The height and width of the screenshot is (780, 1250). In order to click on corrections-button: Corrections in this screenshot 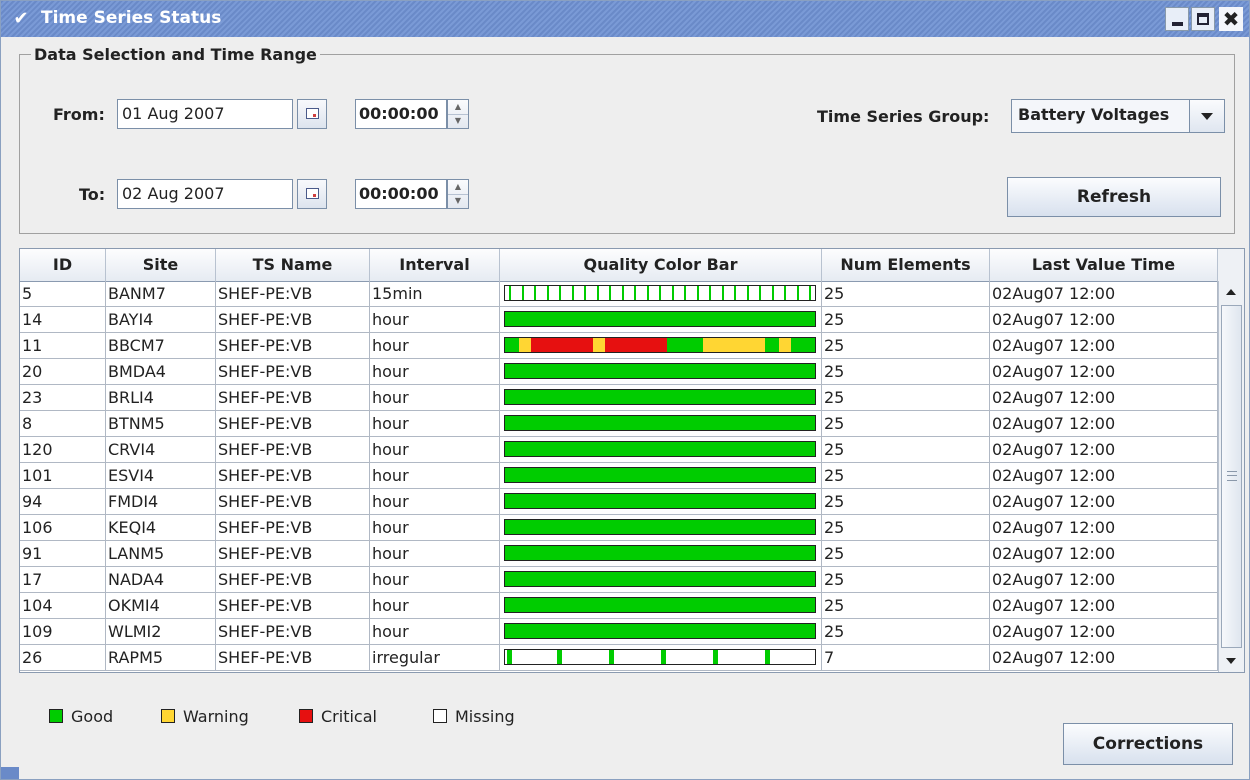, I will do `click(1148, 744)`.